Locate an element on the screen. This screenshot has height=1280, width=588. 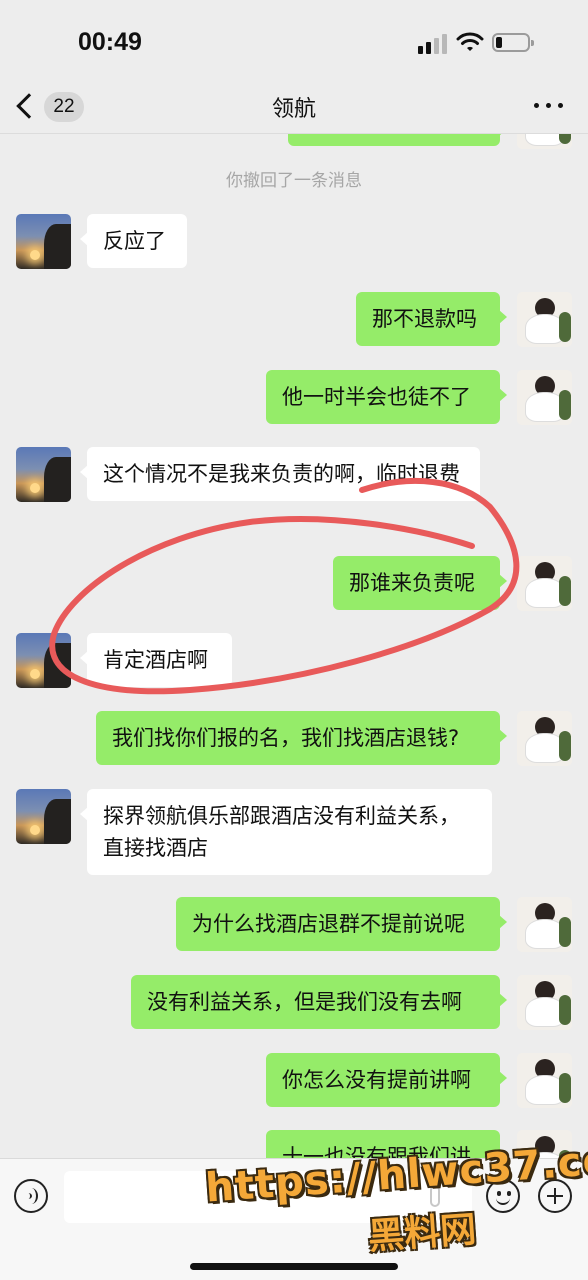
message-bubble-incoming: 探界领航俱乐部跟酒店没有利益关系，直接找酒店 is located at coordinates (286, 832).